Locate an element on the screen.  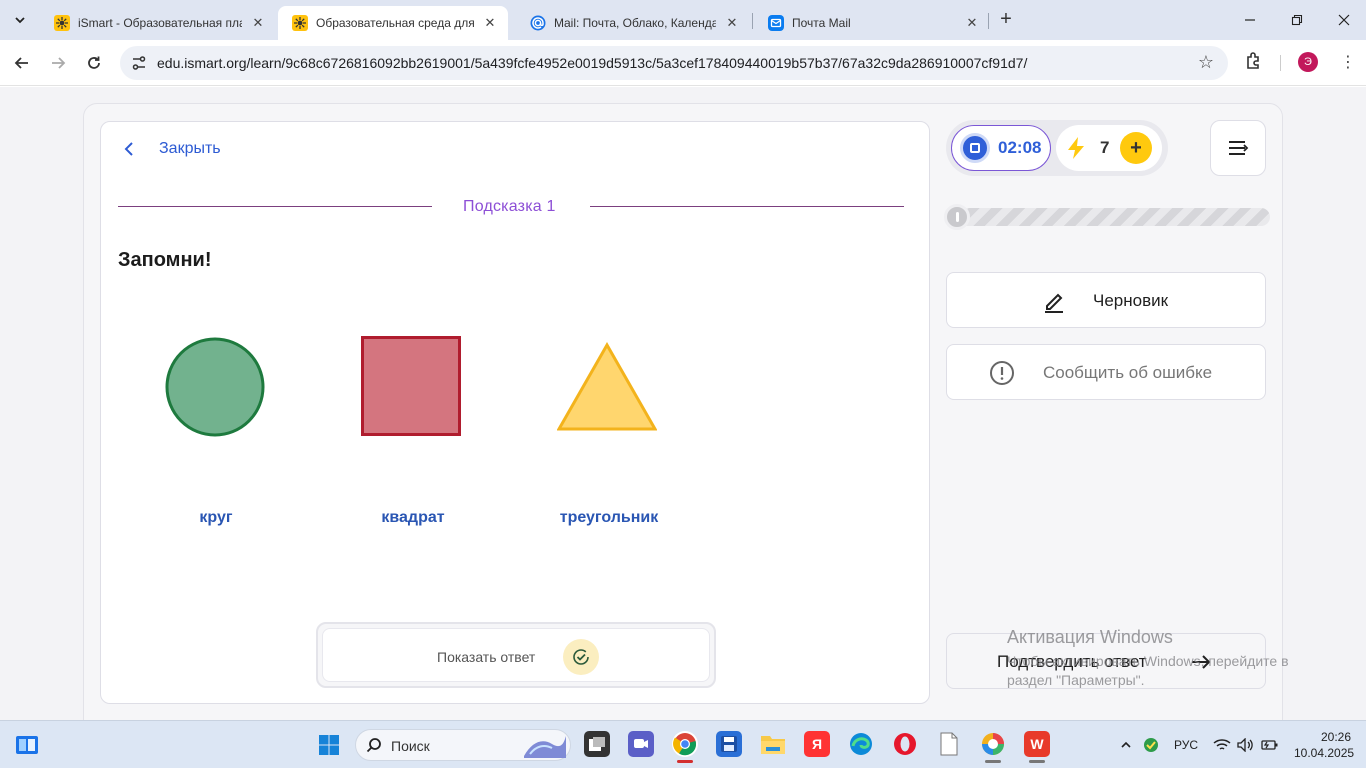
yandex-browser-icon: Я is located at coordinates (817, 744).